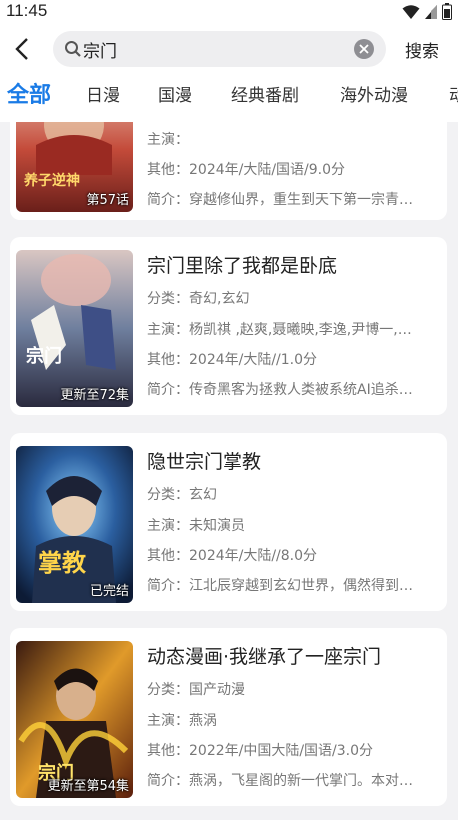  I want to click on category: 分类：奇幻,玄幻, so click(198, 299).